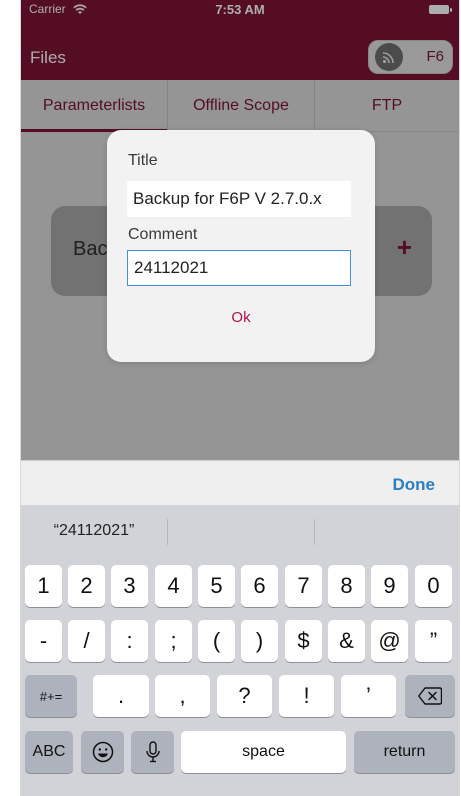 The width and height of the screenshot is (461, 796). Describe the element at coordinates (129, 586) in the screenshot. I see `key-3: 3` at that location.